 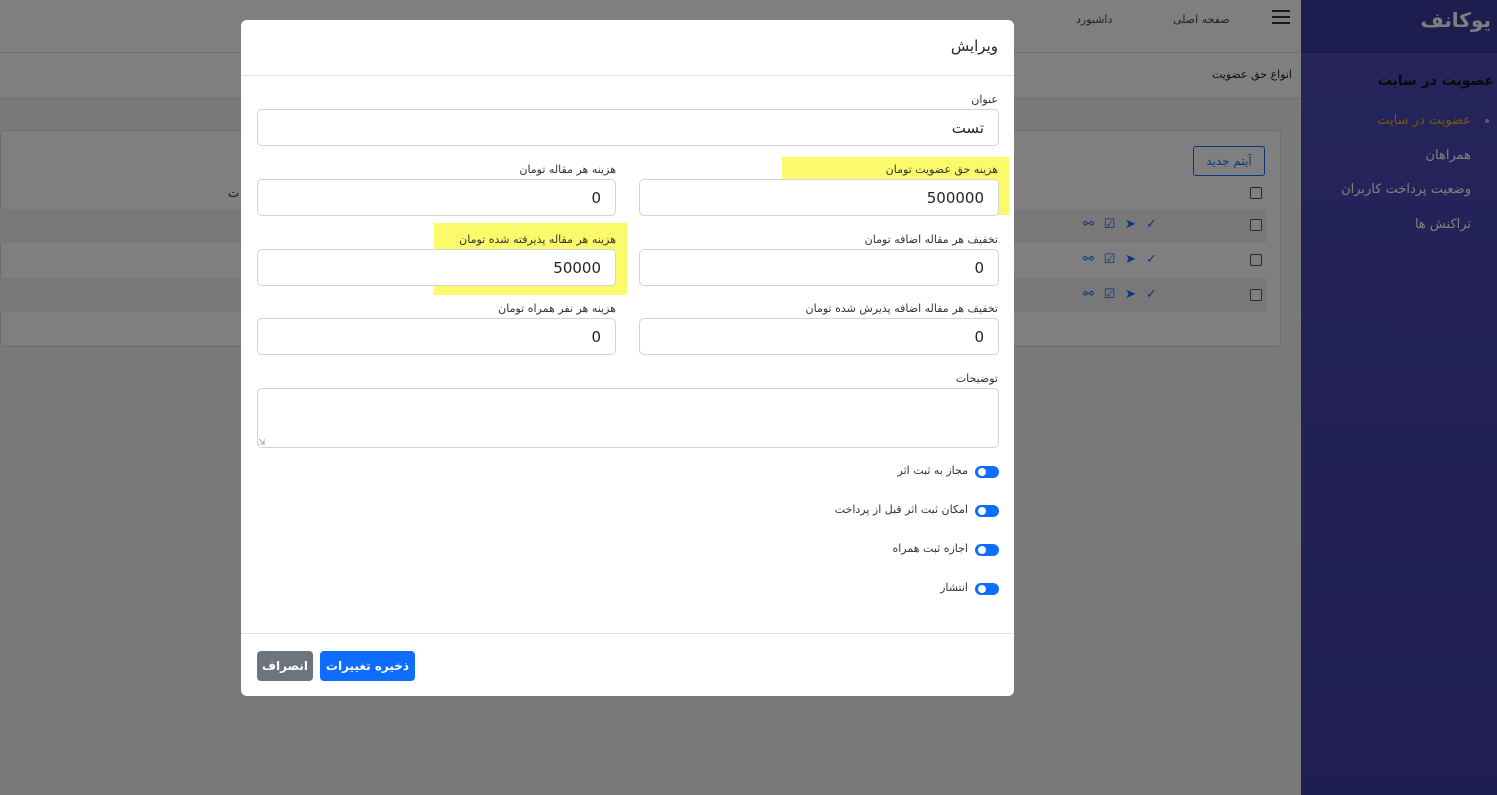 What do you see at coordinates (567, 169) in the screenshot?
I see `article-fee-label: هزینه هر مقاله تومان` at bounding box center [567, 169].